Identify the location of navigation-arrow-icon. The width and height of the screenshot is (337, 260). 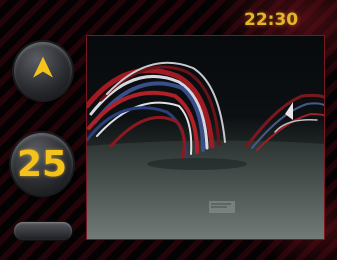
(43, 70).